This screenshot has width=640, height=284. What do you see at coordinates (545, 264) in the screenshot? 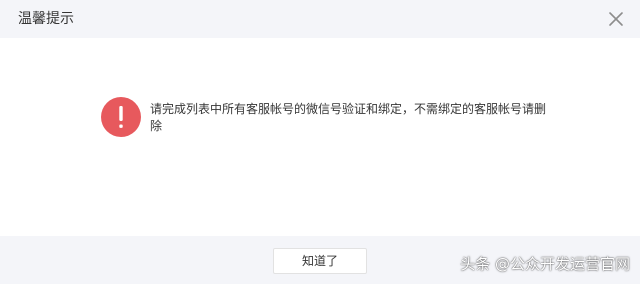
I see `watermark-text: 头条 @公众开发运营官网` at bounding box center [545, 264].